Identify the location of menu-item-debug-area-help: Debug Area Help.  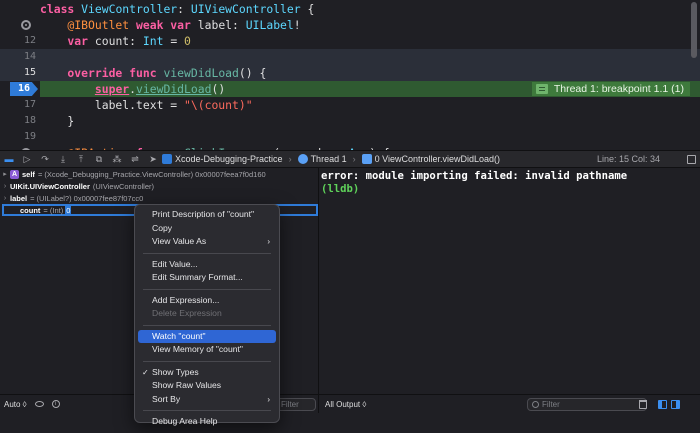
(207, 422).